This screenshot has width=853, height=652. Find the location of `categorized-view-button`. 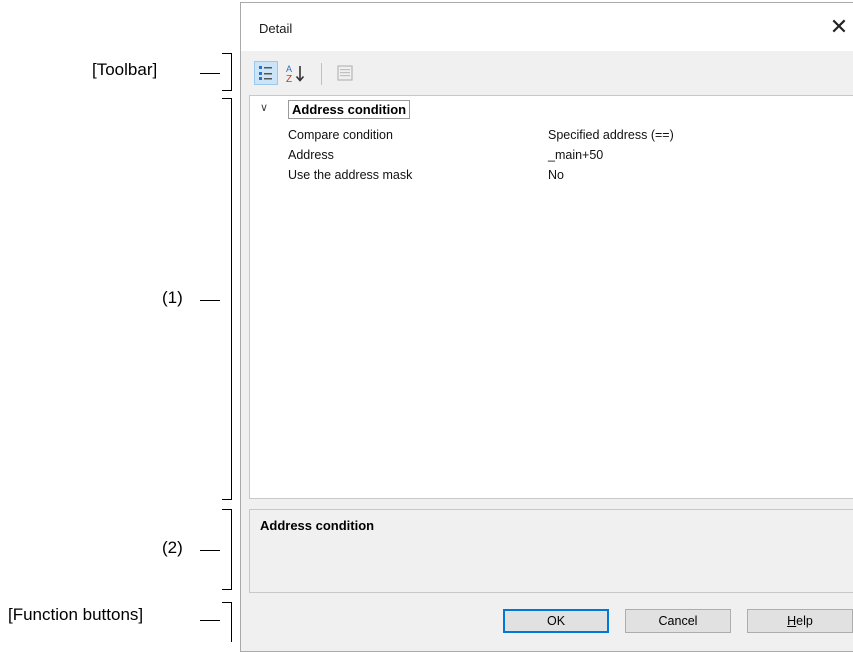

categorized-view-button is located at coordinates (266, 73).